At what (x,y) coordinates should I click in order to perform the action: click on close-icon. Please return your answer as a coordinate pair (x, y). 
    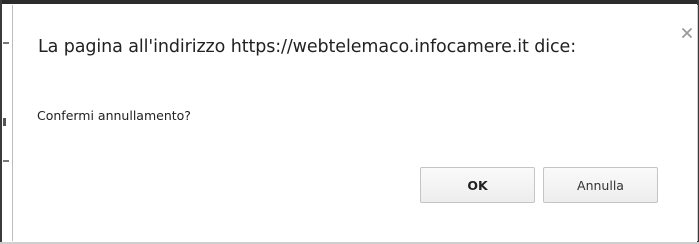
    Looking at the image, I should click on (687, 33).